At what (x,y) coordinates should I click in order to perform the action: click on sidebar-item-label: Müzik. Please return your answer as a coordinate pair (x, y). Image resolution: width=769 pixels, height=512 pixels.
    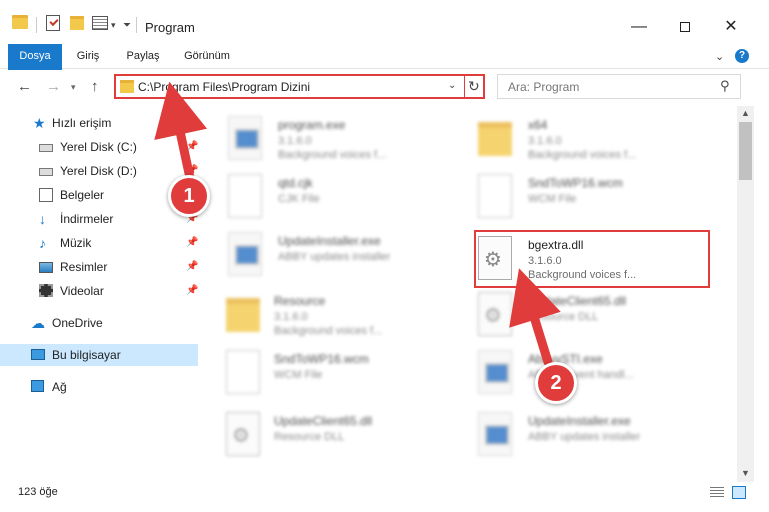
    Looking at the image, I should click on (76, 243).